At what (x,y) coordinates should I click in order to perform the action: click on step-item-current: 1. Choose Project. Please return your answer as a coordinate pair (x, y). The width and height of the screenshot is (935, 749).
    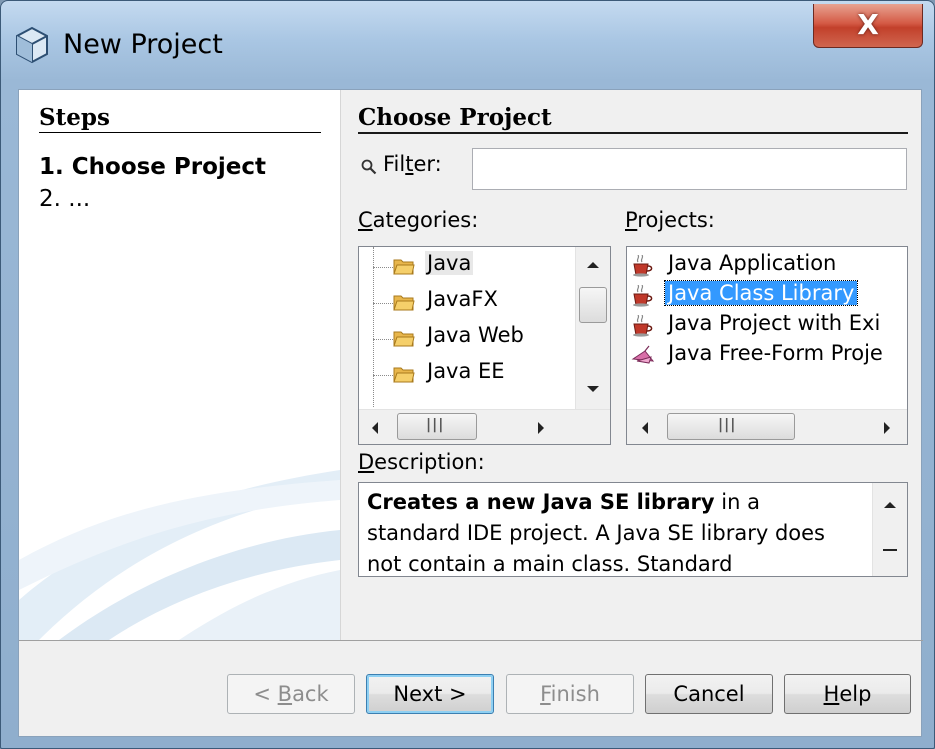
    Looking at the image, I should click on (153, 167).